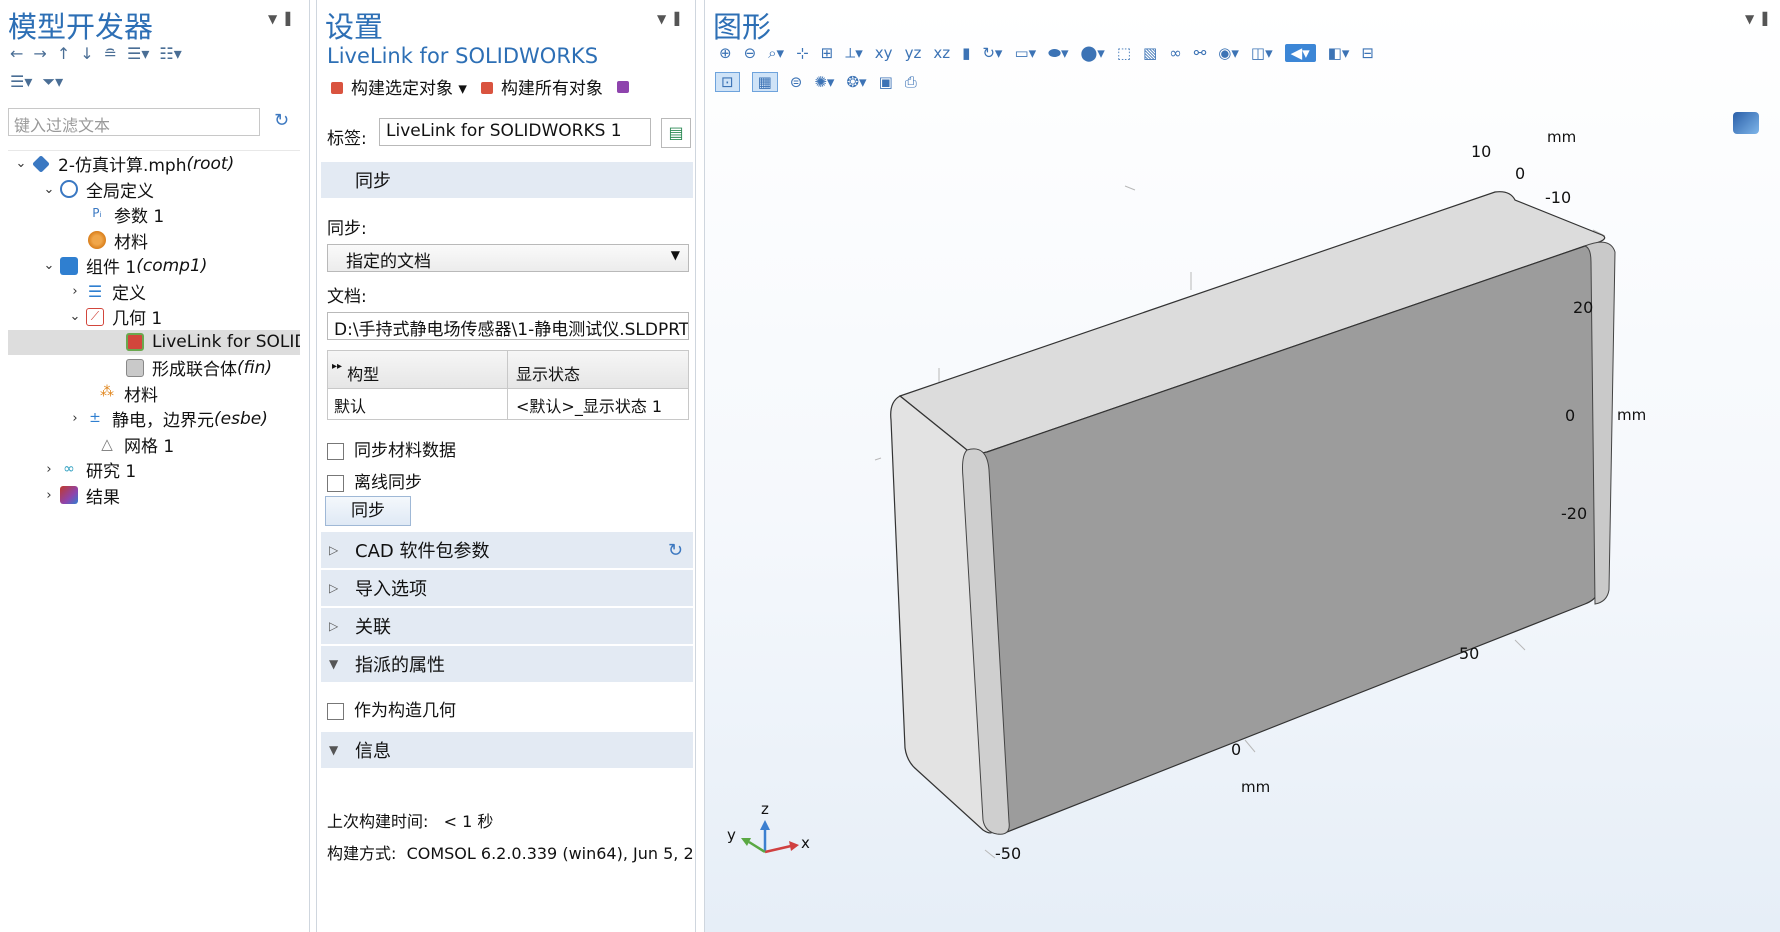  Describe the element at coordinates (405, 451) in the screenshot. I see `checkbox-label: 同步材料数据` at that location.